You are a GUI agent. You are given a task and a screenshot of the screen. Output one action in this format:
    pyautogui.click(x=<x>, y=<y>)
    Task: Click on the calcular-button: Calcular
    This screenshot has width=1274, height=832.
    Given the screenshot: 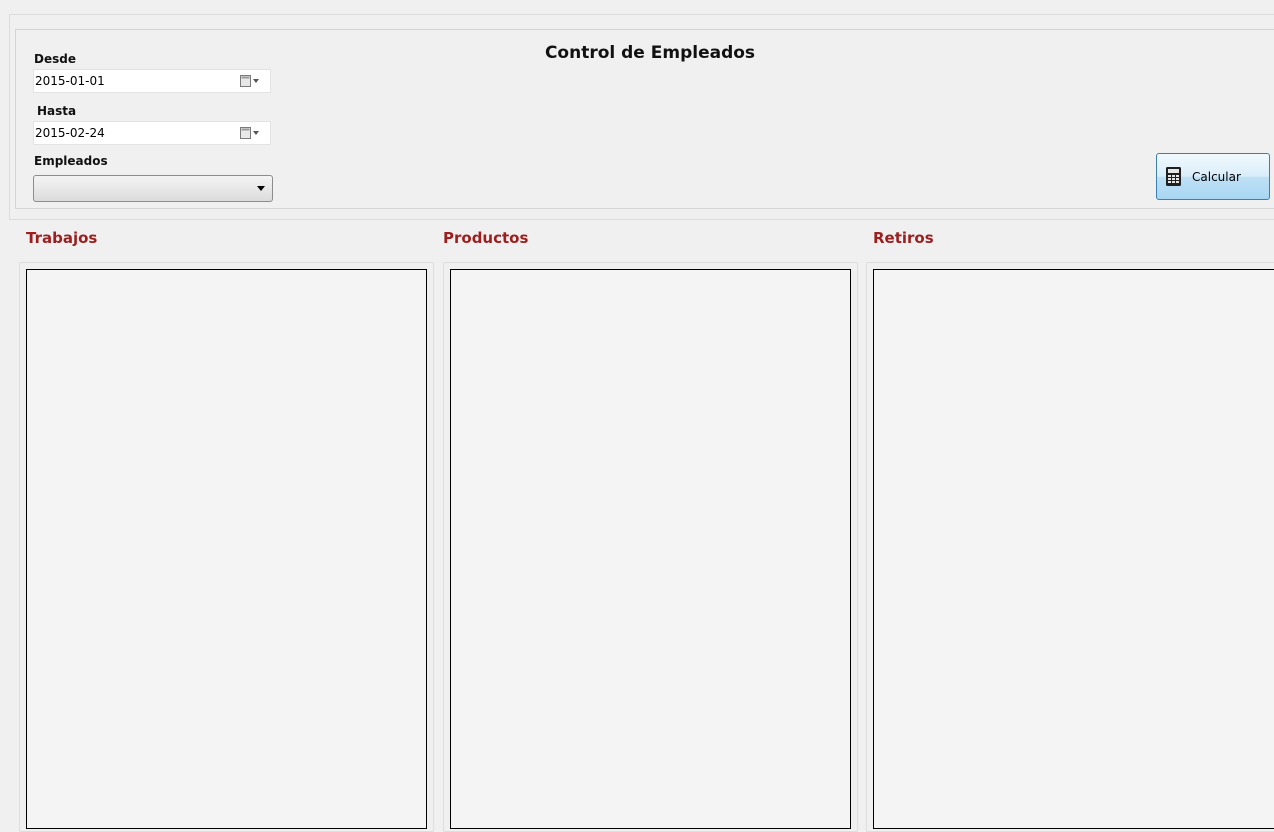 What is the action you would take?
    pyautogui.click(x=1213, y=176)
    